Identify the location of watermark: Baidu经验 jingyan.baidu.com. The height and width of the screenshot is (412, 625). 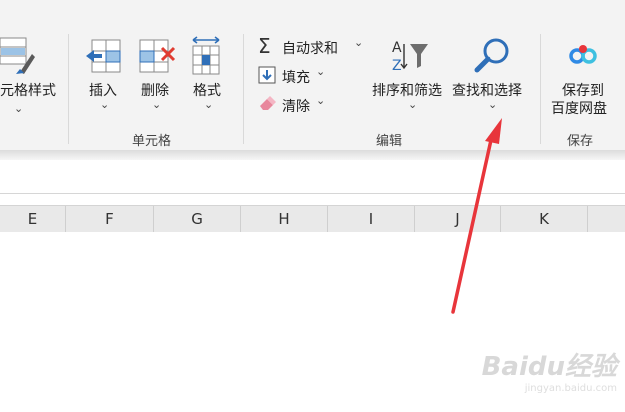
(549, 370).